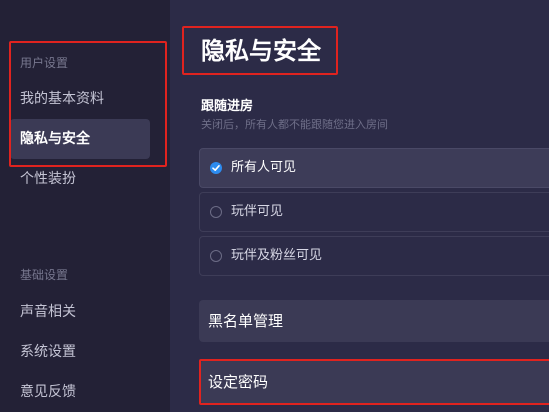 The width and height of the screenshot is (549, 412). Describe the element at coordinates (257, 211) in the screenshot. I see `option-label: 玩伴可见` at that location.